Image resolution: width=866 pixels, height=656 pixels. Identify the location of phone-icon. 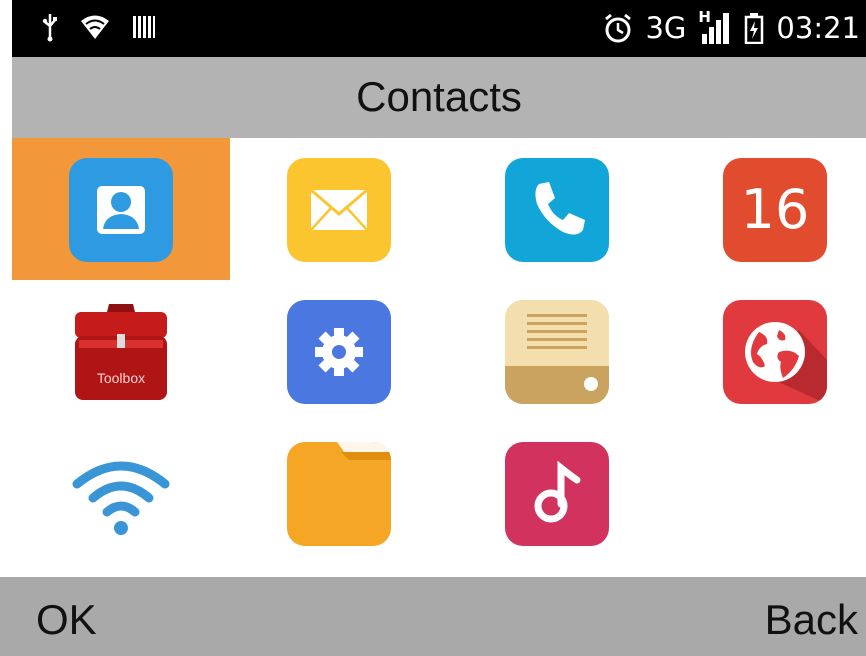
(557, 210).